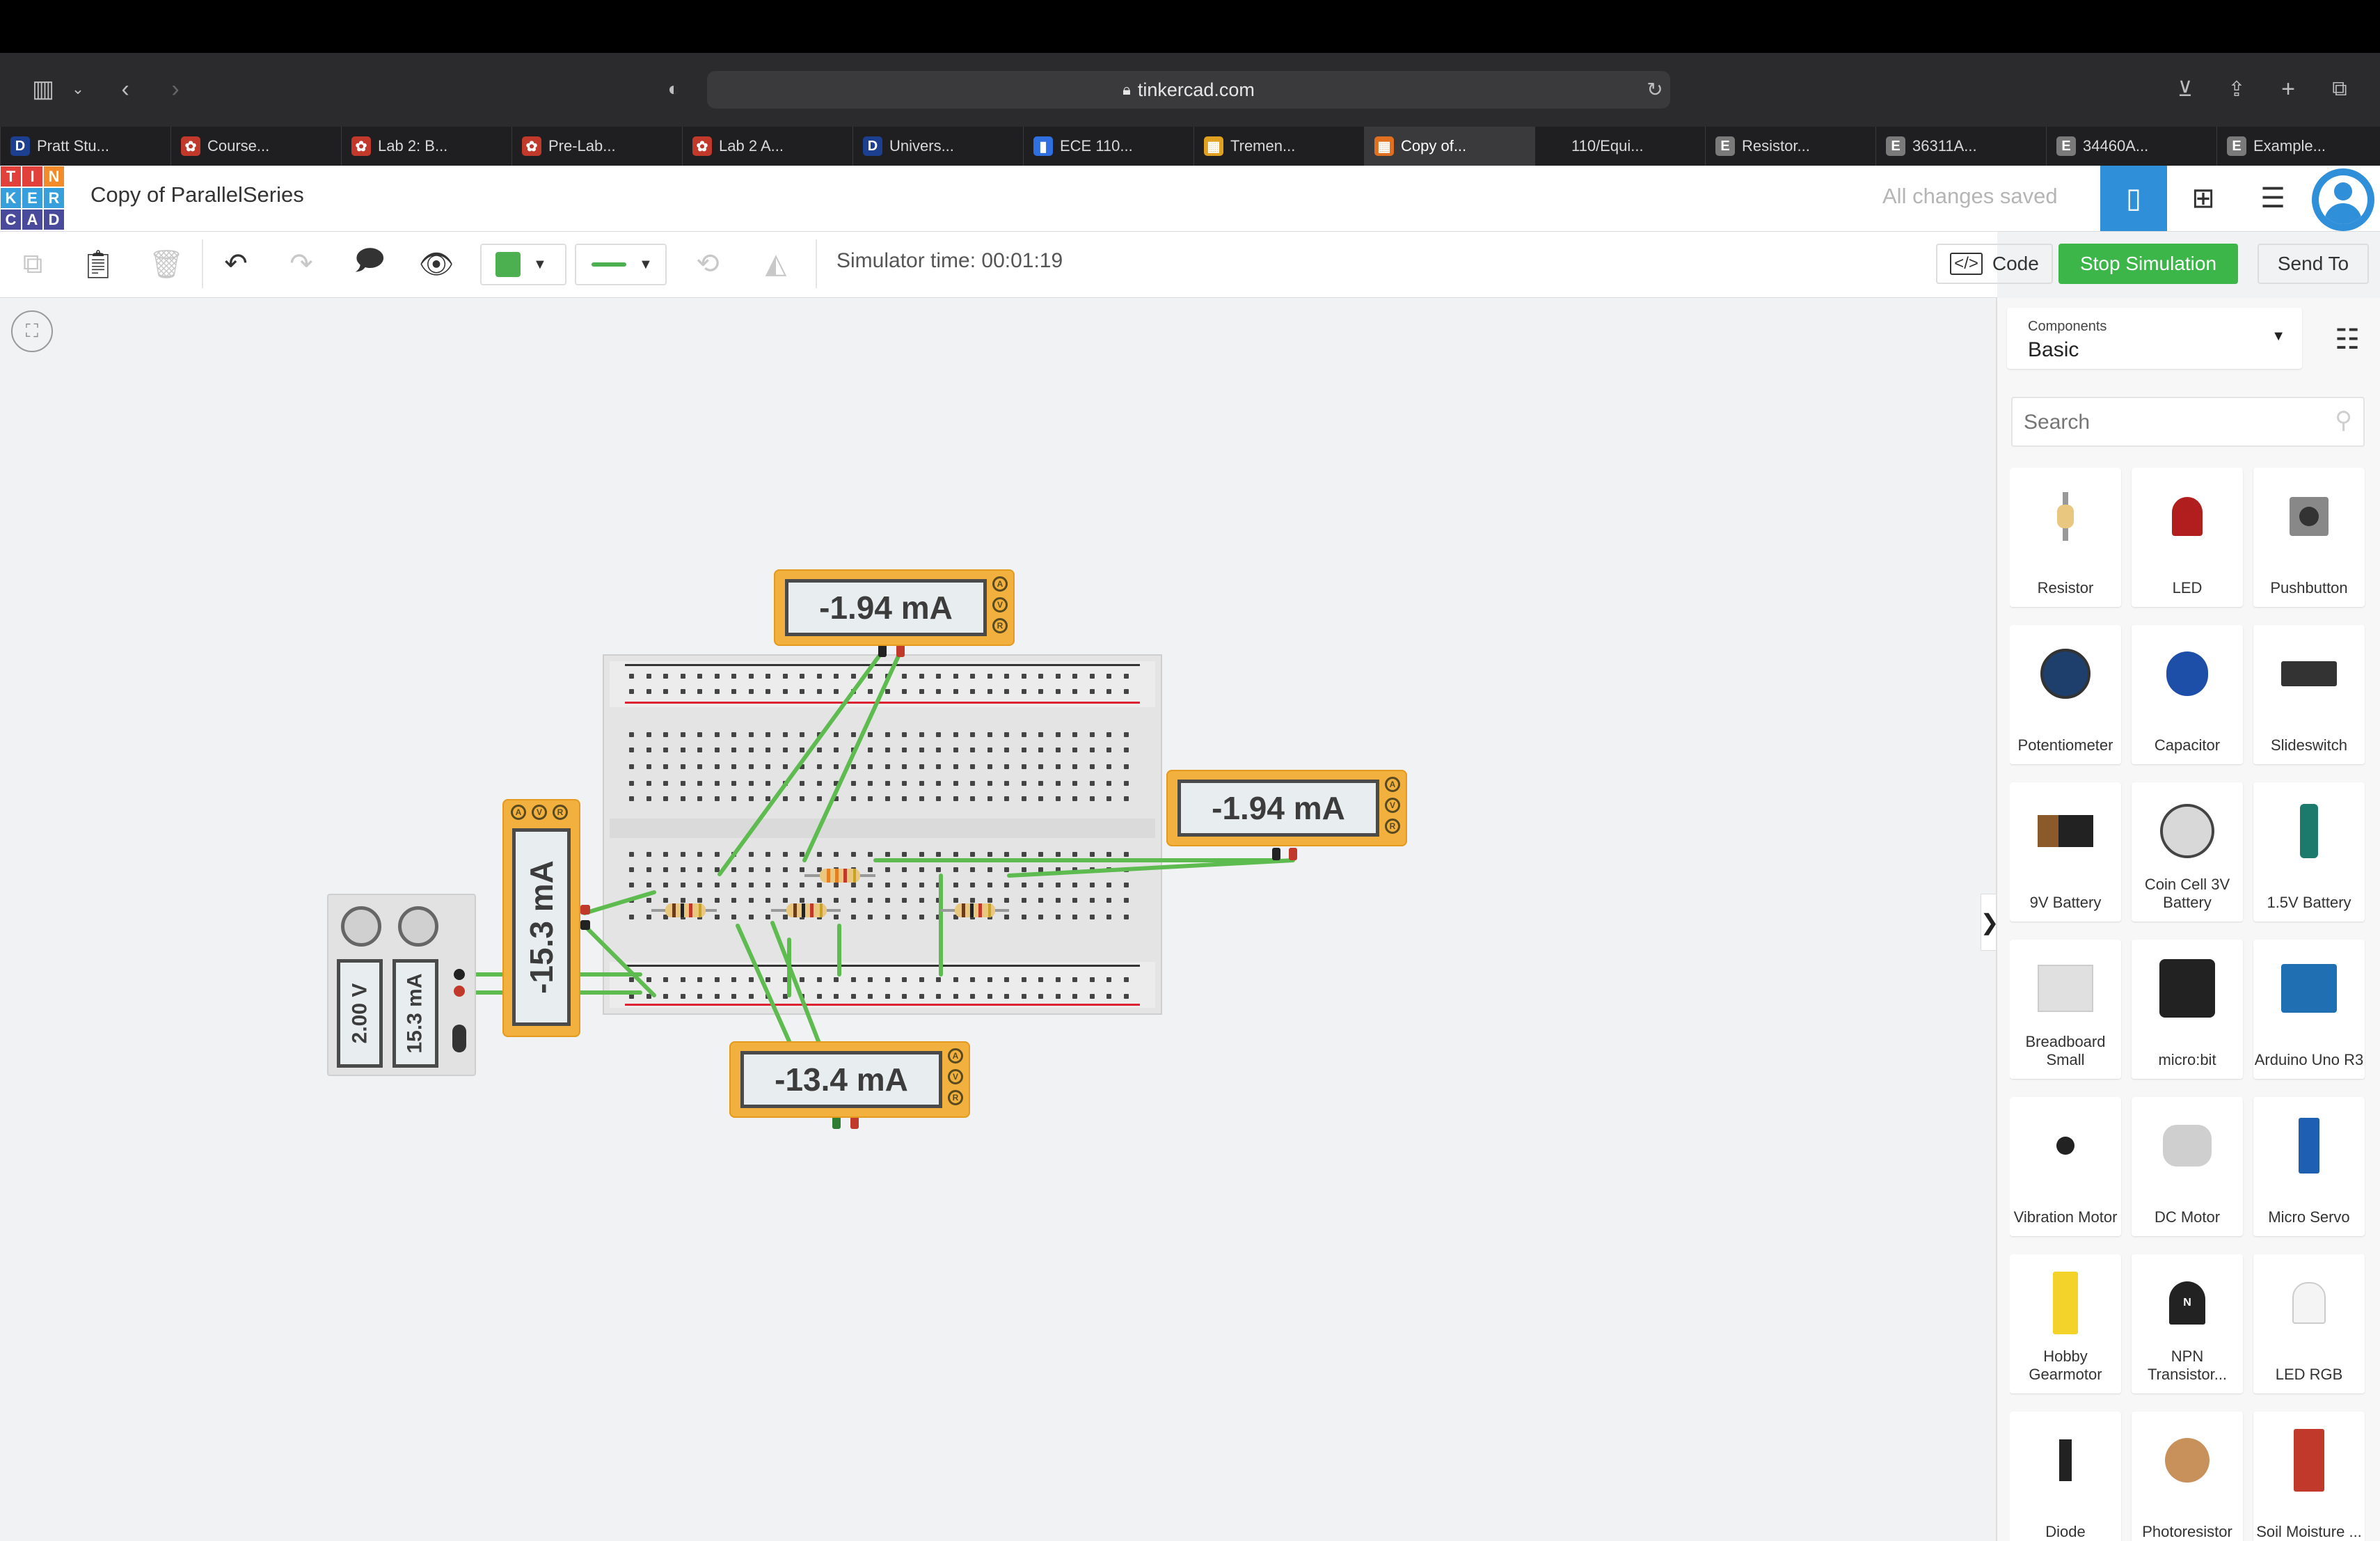  I want to click on component-card-dc-motor: DC Motor, so click(2187, 1166).